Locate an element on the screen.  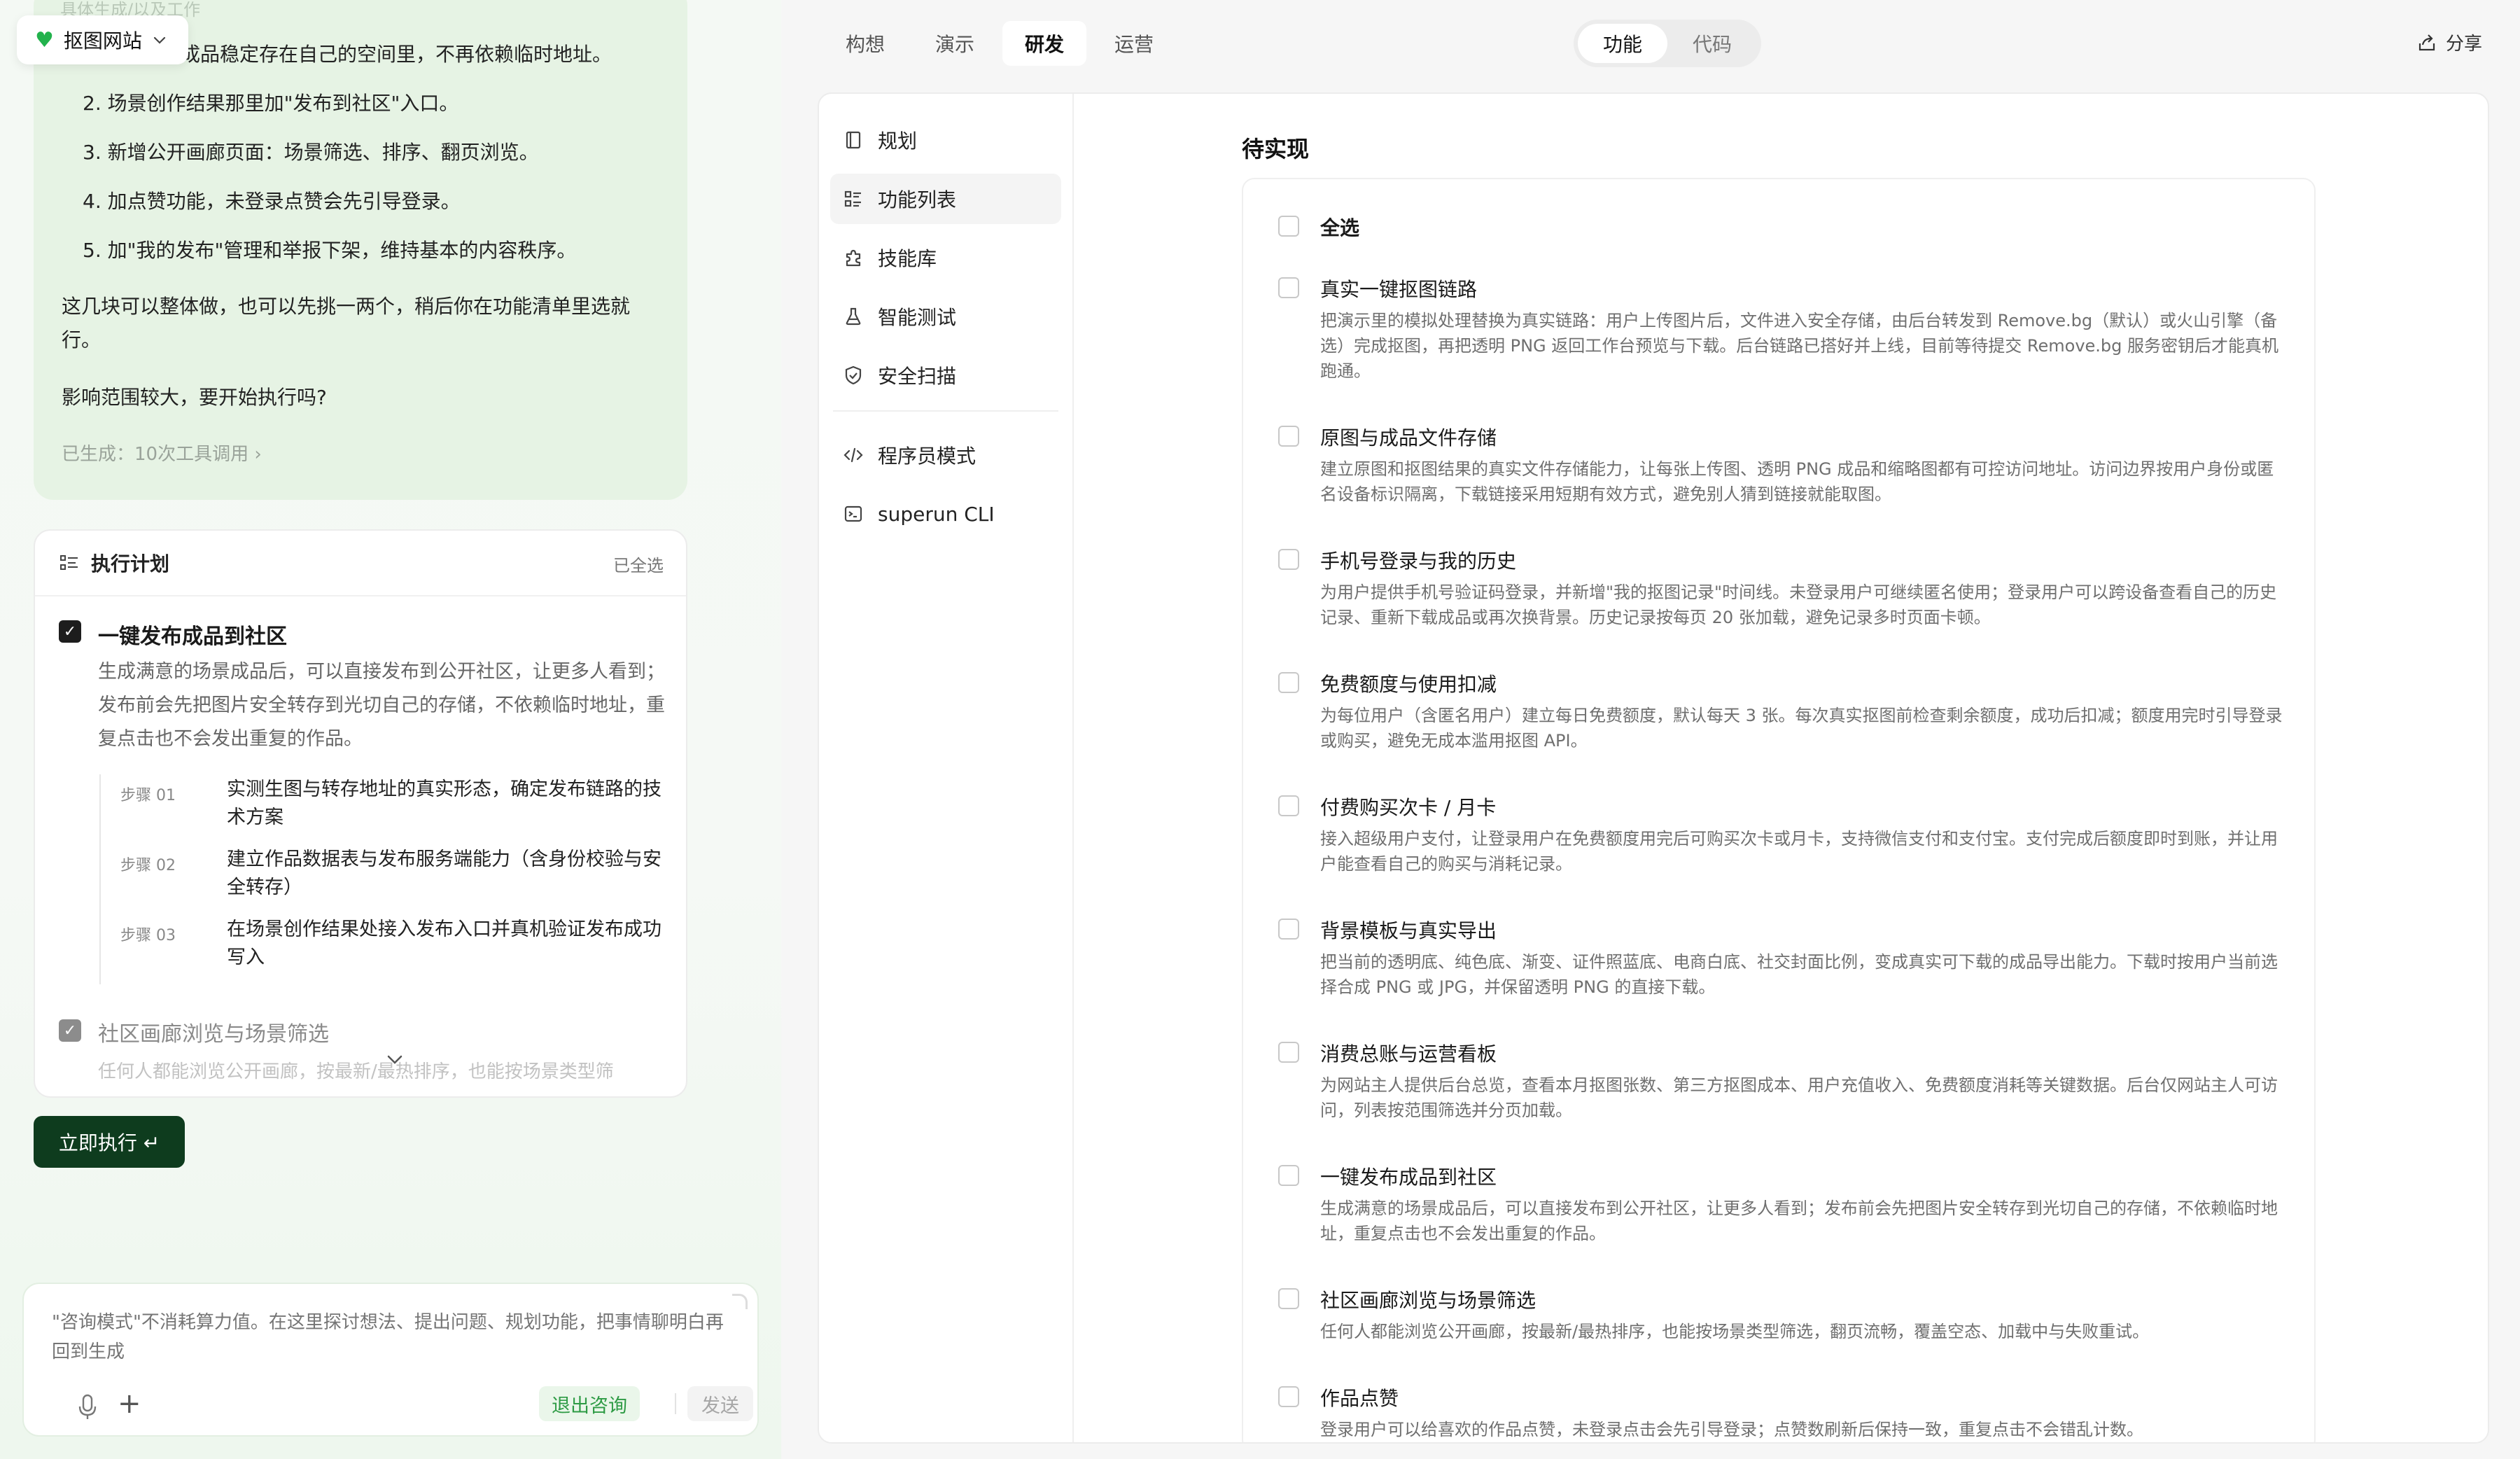
step-text: 建立作品数据表与发布服务端能力（含身份校验与安全转存） is located at coordinates (444, 873).